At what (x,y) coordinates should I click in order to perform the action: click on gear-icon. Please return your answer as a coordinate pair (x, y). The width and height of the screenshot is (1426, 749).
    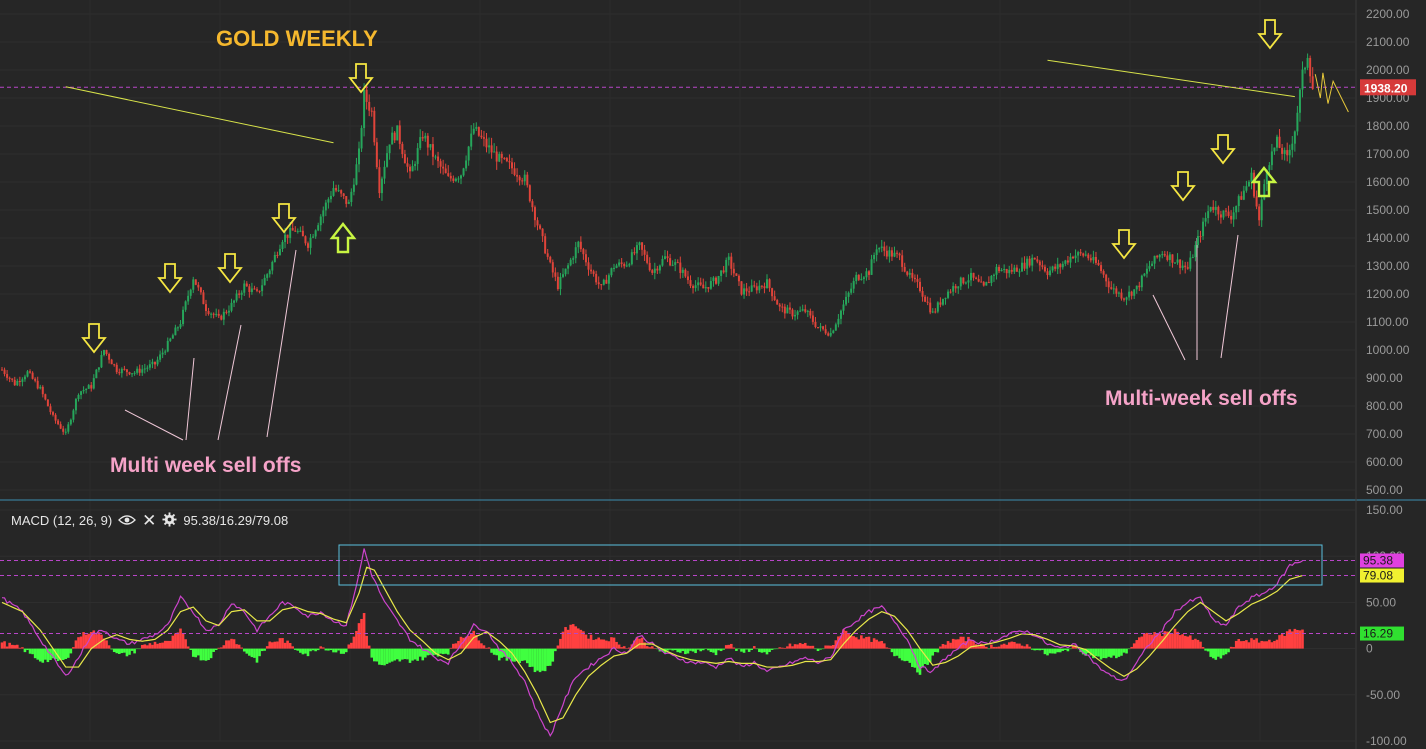
    Looking at the image, I should click on (169, 520).